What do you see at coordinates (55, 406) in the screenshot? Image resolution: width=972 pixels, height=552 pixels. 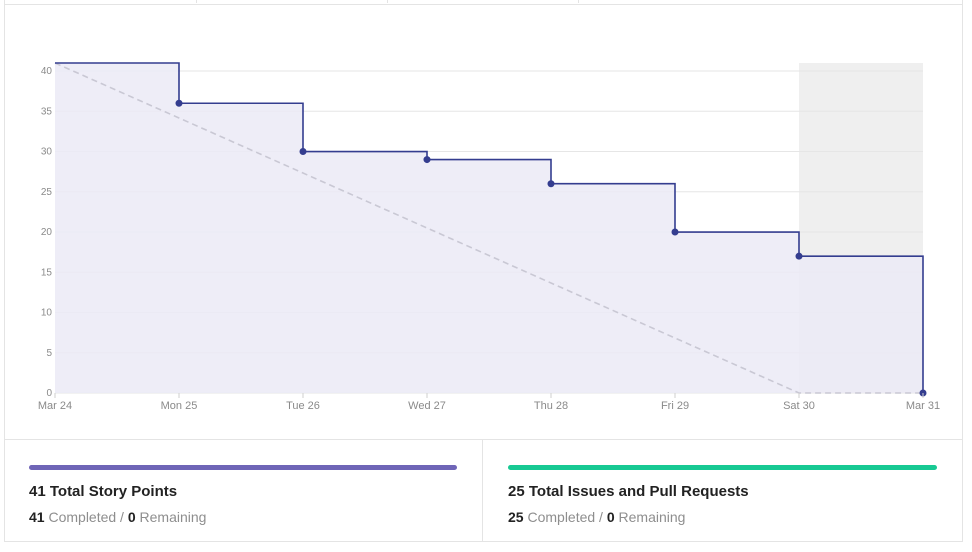 I see `x-tick-label: Mar 24` at bounding box center [55, 406].